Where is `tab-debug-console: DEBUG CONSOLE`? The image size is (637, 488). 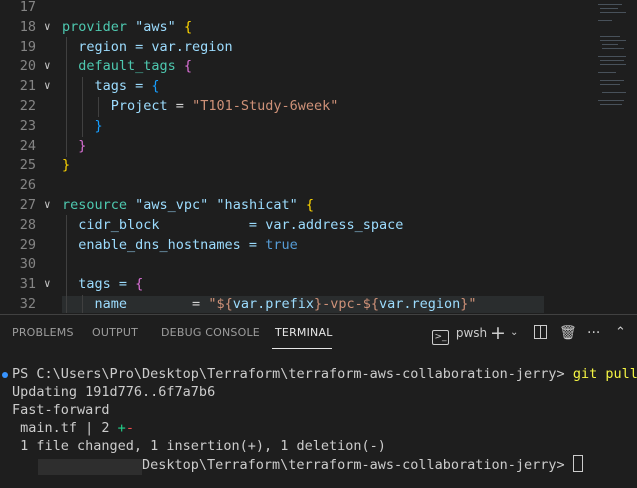
tab-debug-console: DEBUG CONSOLE is located at coordinates (210, 332).